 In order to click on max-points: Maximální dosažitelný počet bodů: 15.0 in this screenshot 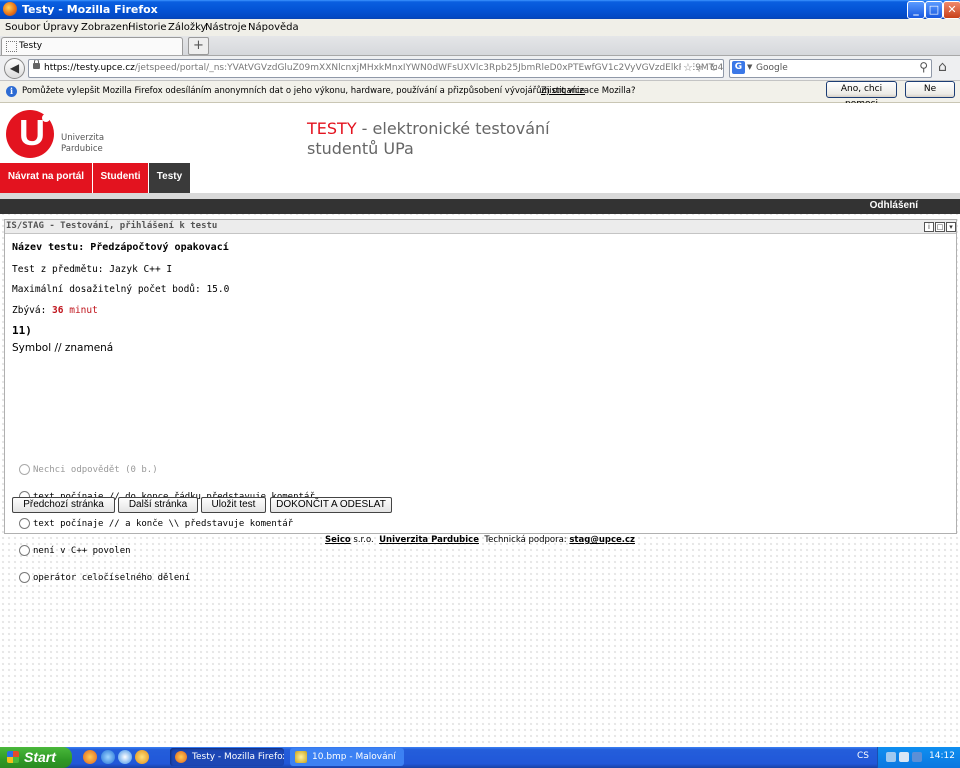, I will do `click(121, 289)`.